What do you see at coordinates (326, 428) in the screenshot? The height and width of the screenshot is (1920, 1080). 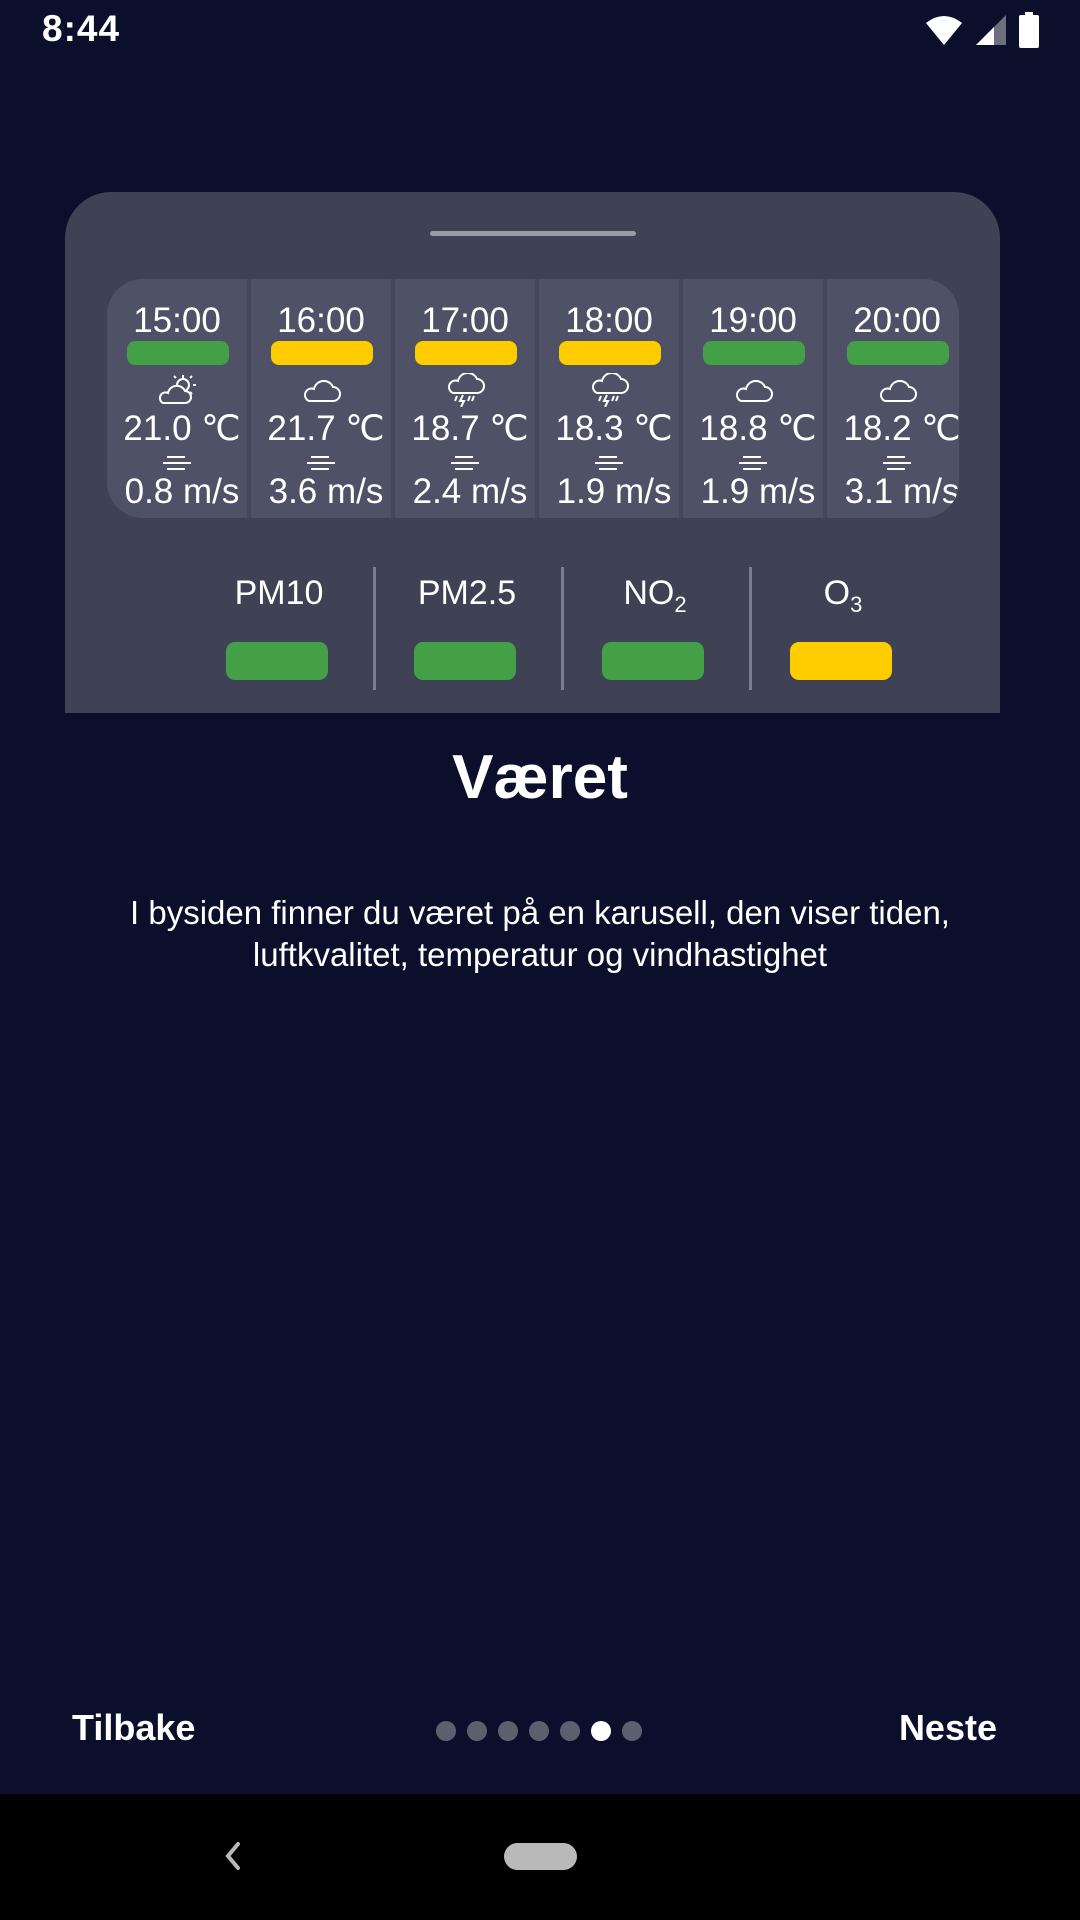 I see `forecast-temperature: 21.7 ℃` at bounding box center [326, 428].